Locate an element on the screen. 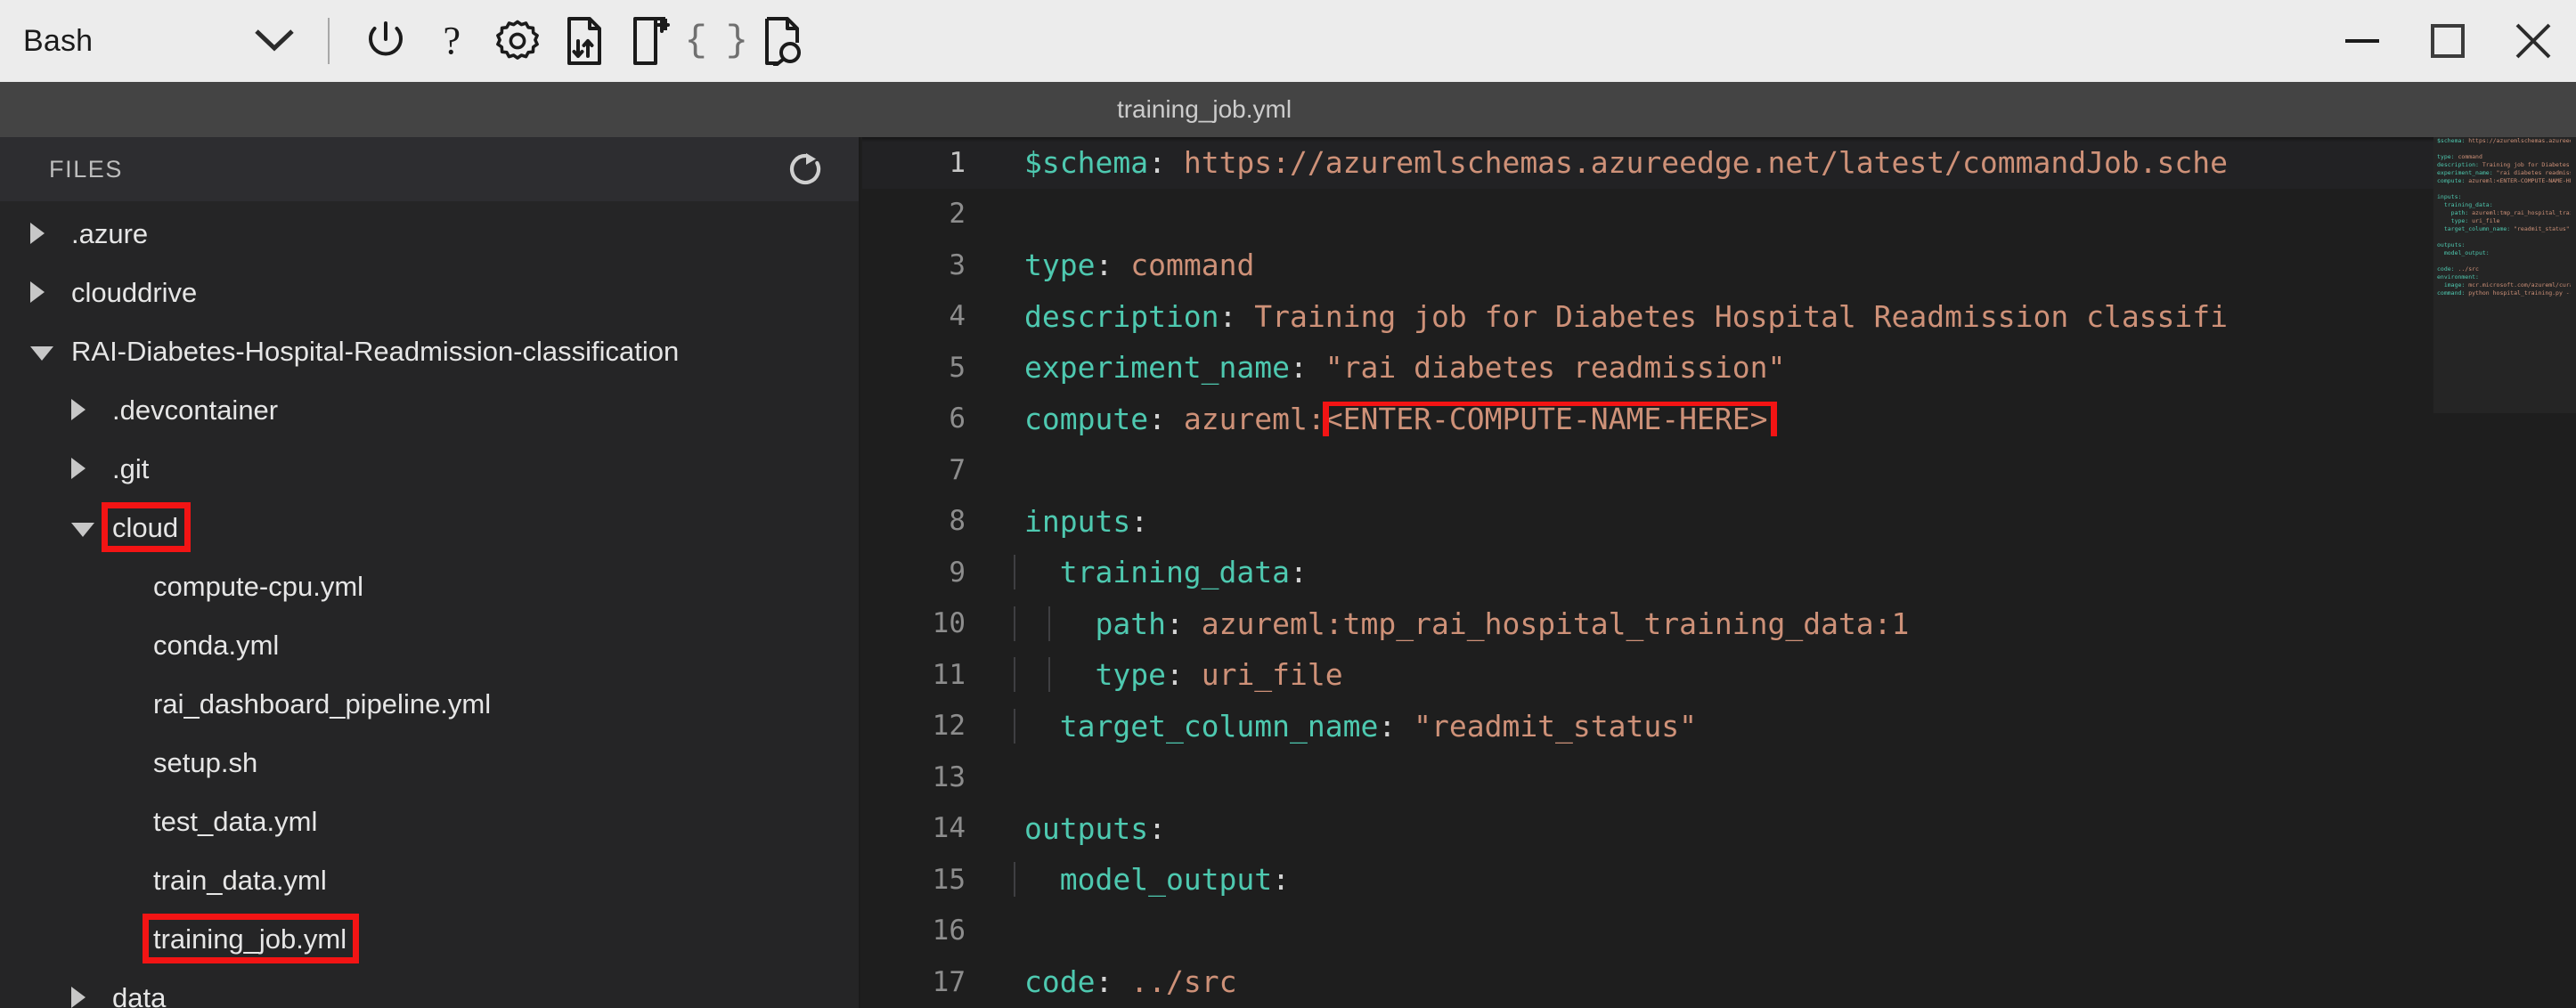  files-header-label: FILES is located at coordinates (87, 169).